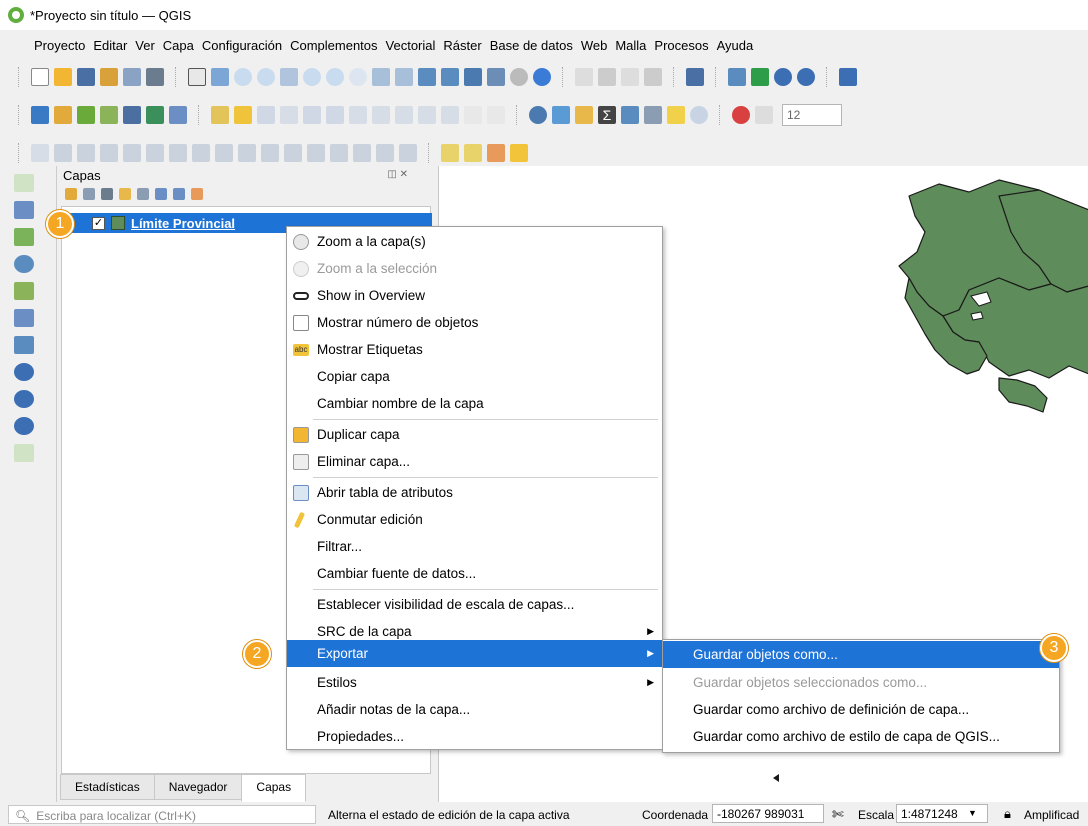  I want to click on add-delimited-text-icon, so click(24, 264).